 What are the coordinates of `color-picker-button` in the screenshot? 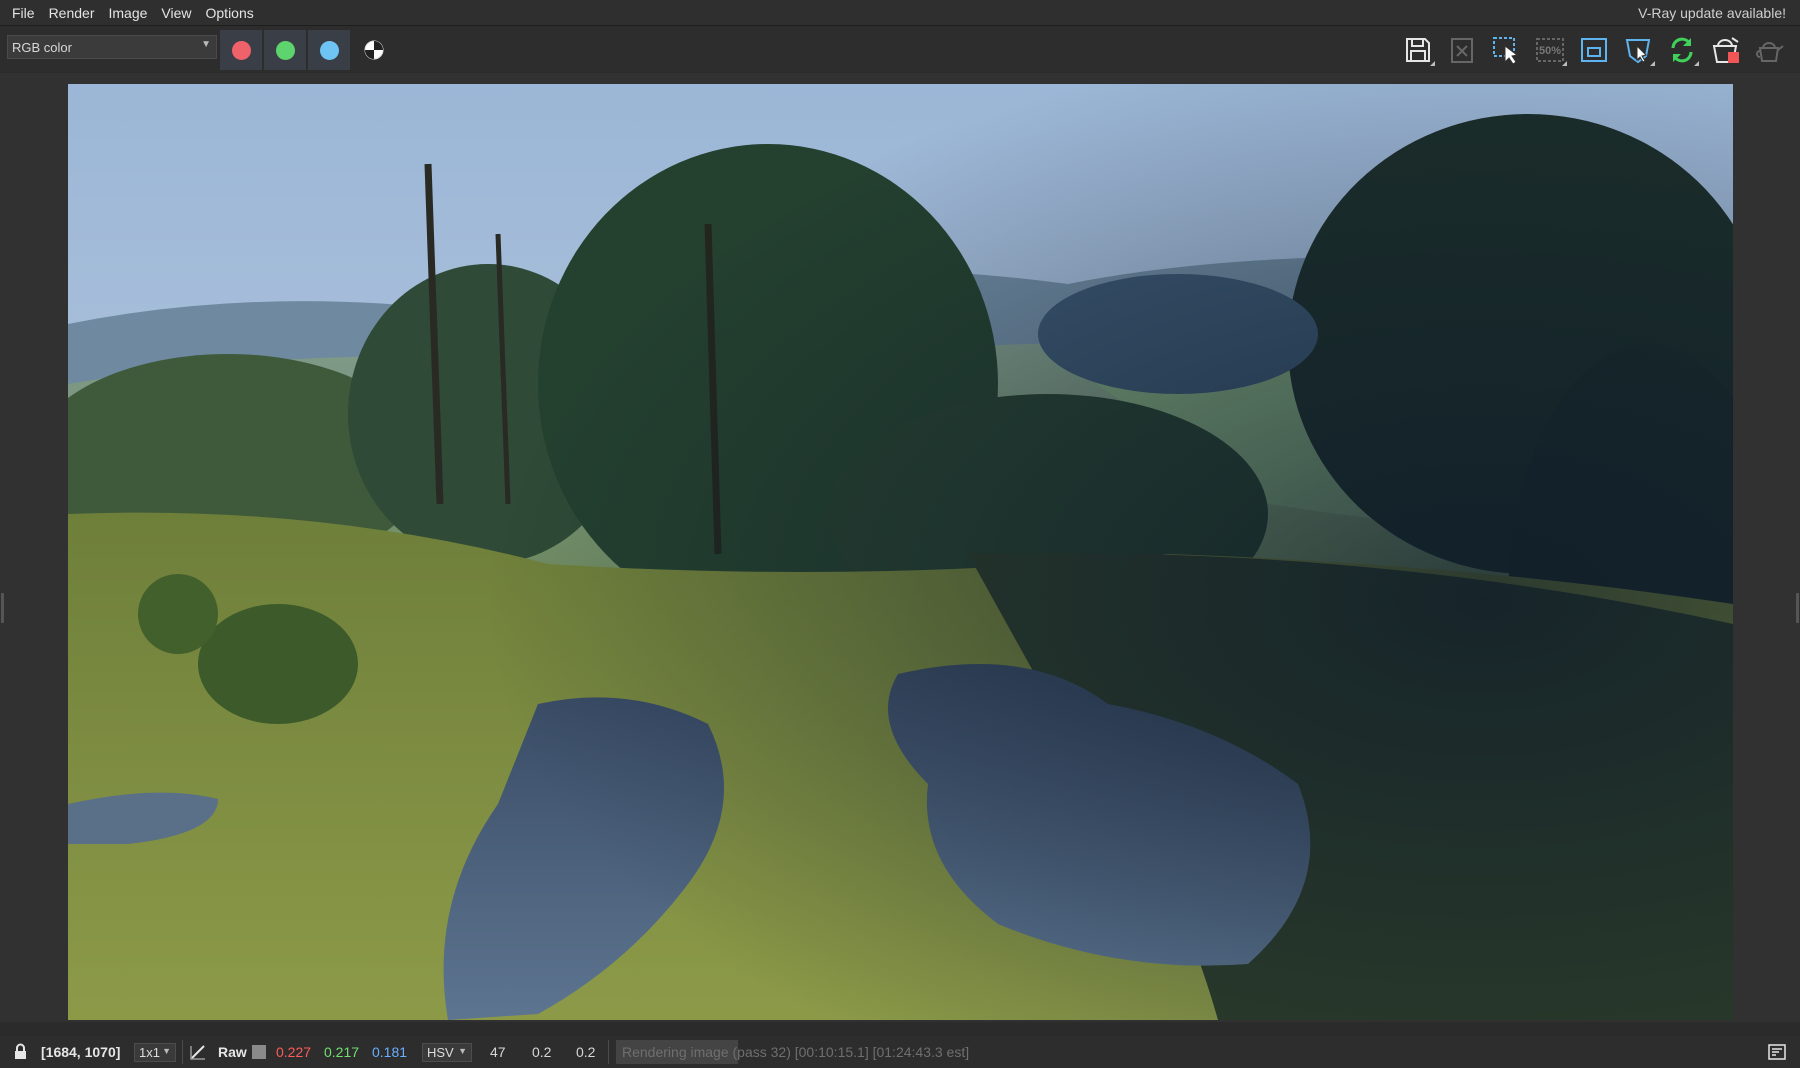 It's located at (199, 1052).